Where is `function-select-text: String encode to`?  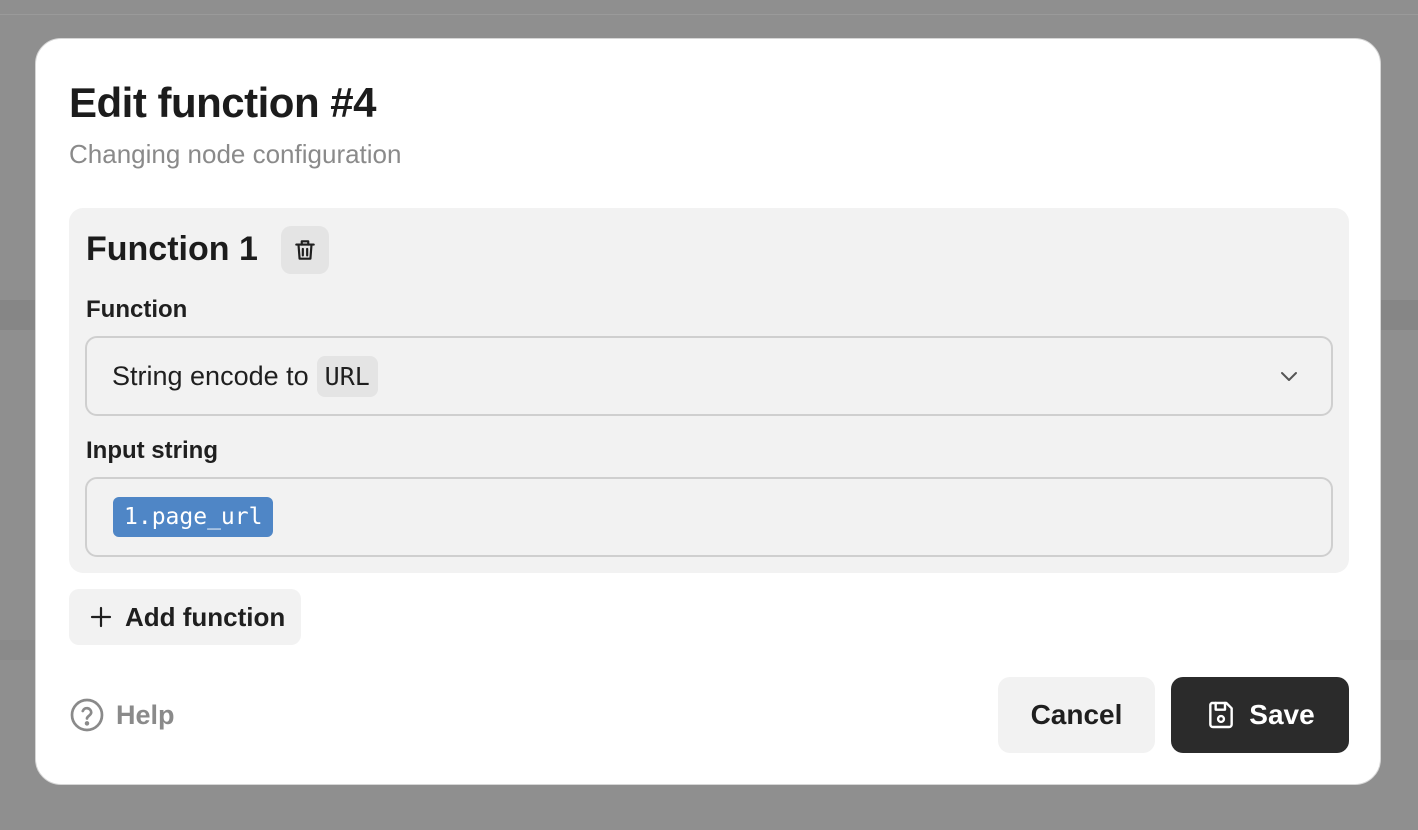
function-select-text: String encode to is located at coordinates (210, 375).